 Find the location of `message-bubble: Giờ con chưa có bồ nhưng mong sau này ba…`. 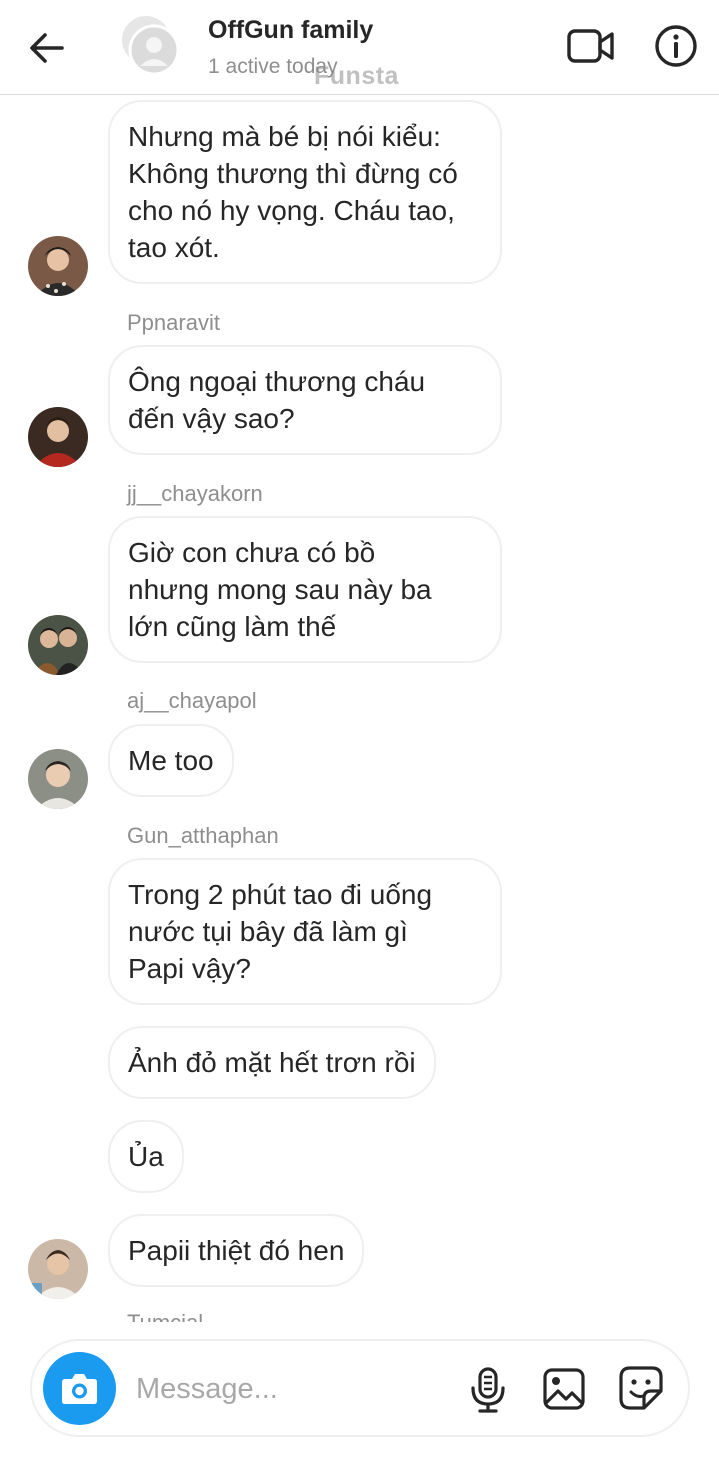

message-bubble: Giờ con chưa có bồ nhưng mong sau này ba… is located at coordinates (305, 589).